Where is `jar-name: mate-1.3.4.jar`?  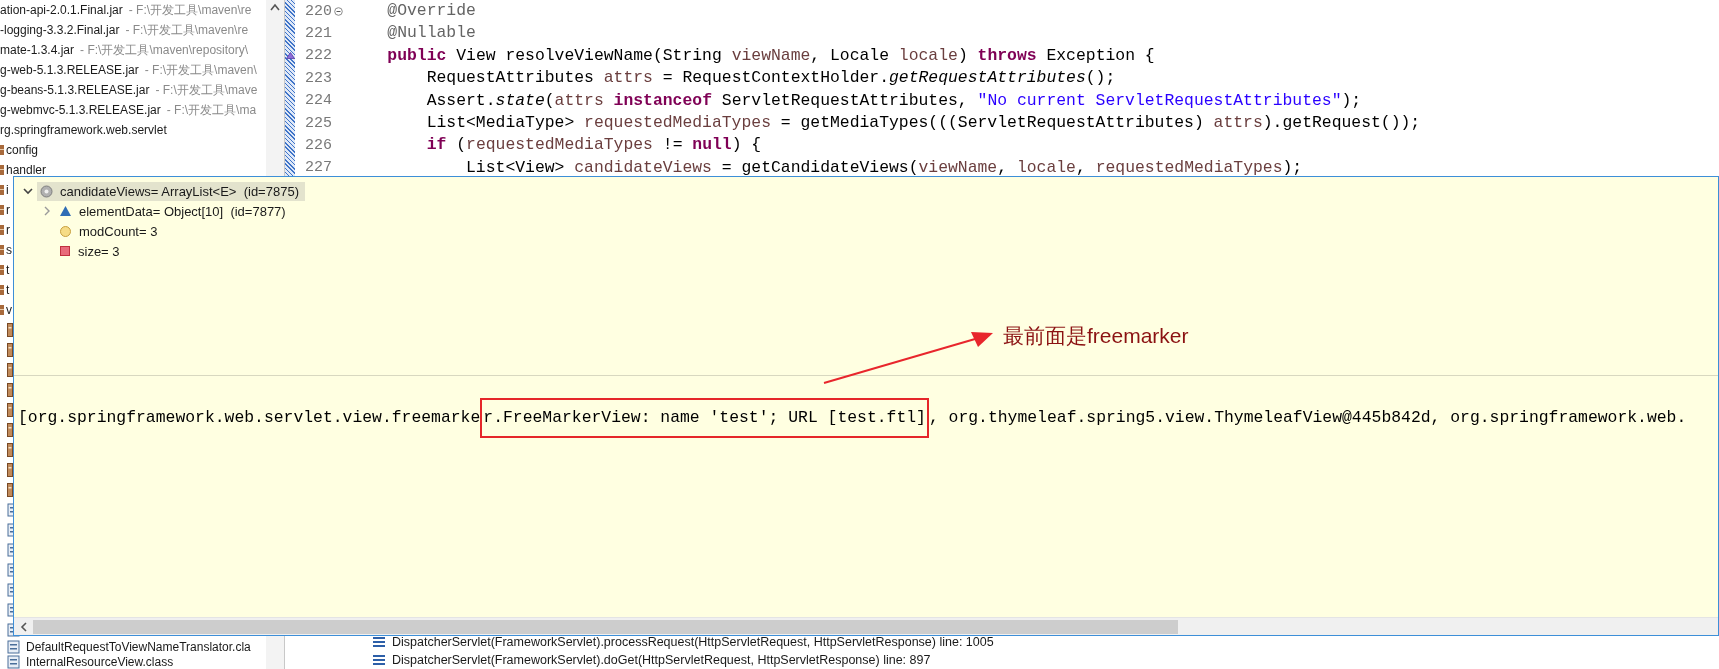 jar-name: mate-1.3.4.jar is located at coordinates (37, 50).